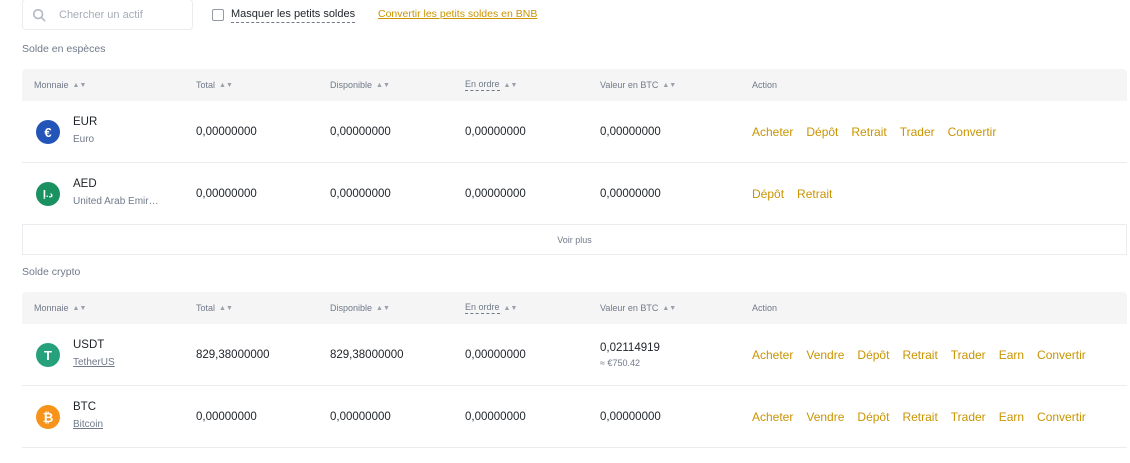 The height and width of the screenshot is (463, 1130). Describe the element at coordinates (84, 407) in the screenshot. I see `coin-symbol: BTC` at that location.